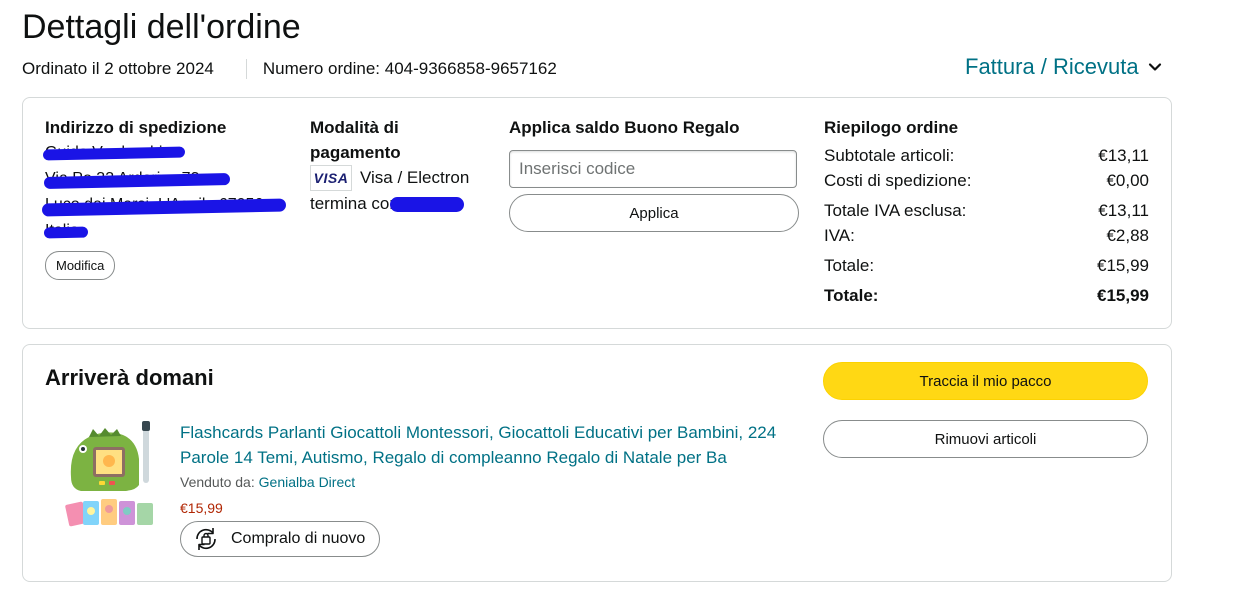  Describe the element at coordinates (354, 127) in the screenshot. I see `payment-title-line1: Modalità di` at that location.